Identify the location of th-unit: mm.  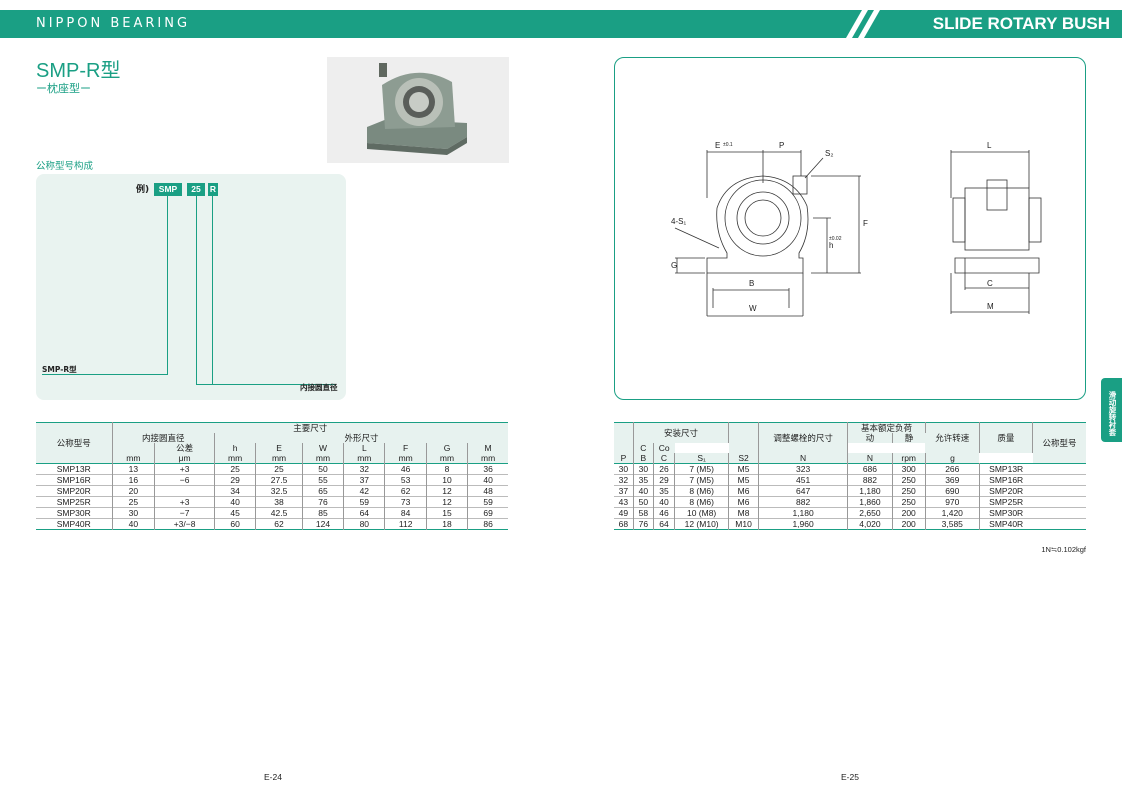
(405, 458).